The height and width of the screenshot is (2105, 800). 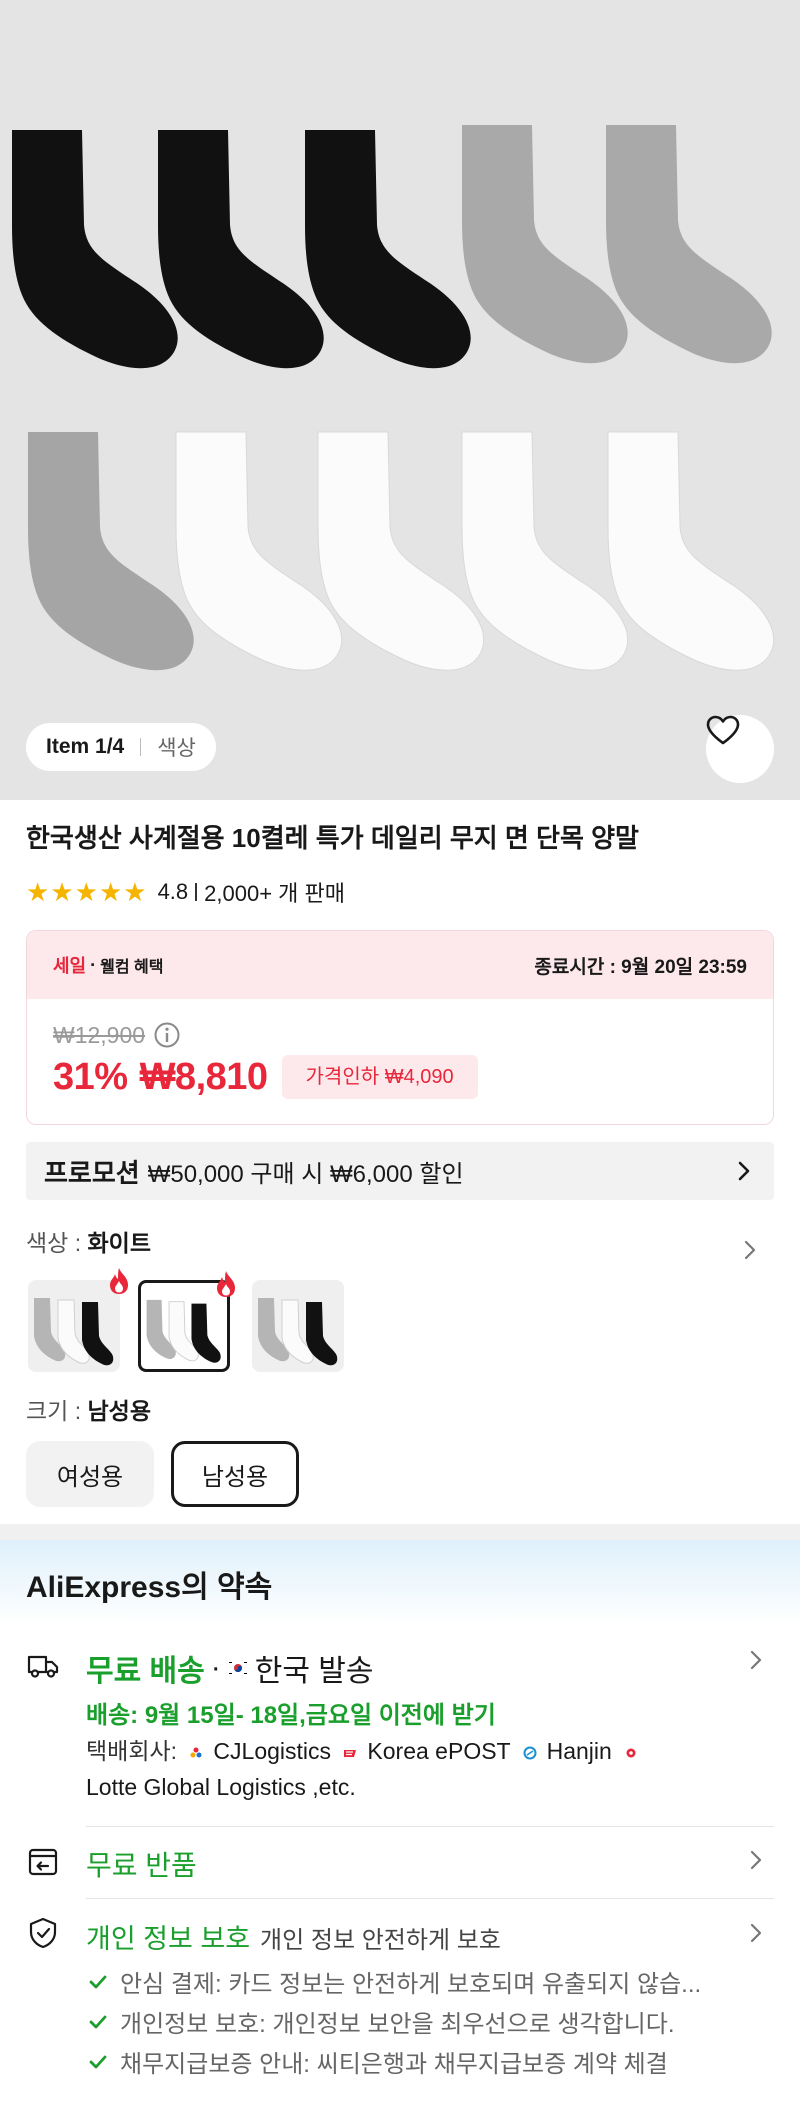 What do you see at coordinates (173, 891) in the screenshot?
I see `rating-value: 4.8` at bounding box center [173, 891].